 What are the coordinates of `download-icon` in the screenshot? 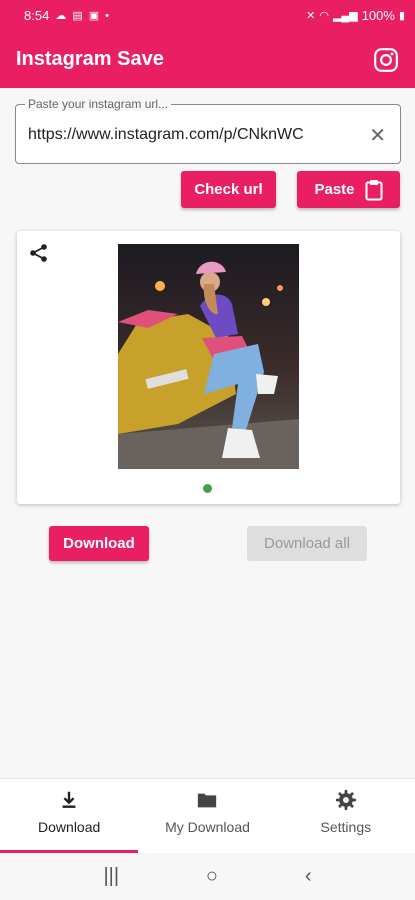 It's located at (69, 799).